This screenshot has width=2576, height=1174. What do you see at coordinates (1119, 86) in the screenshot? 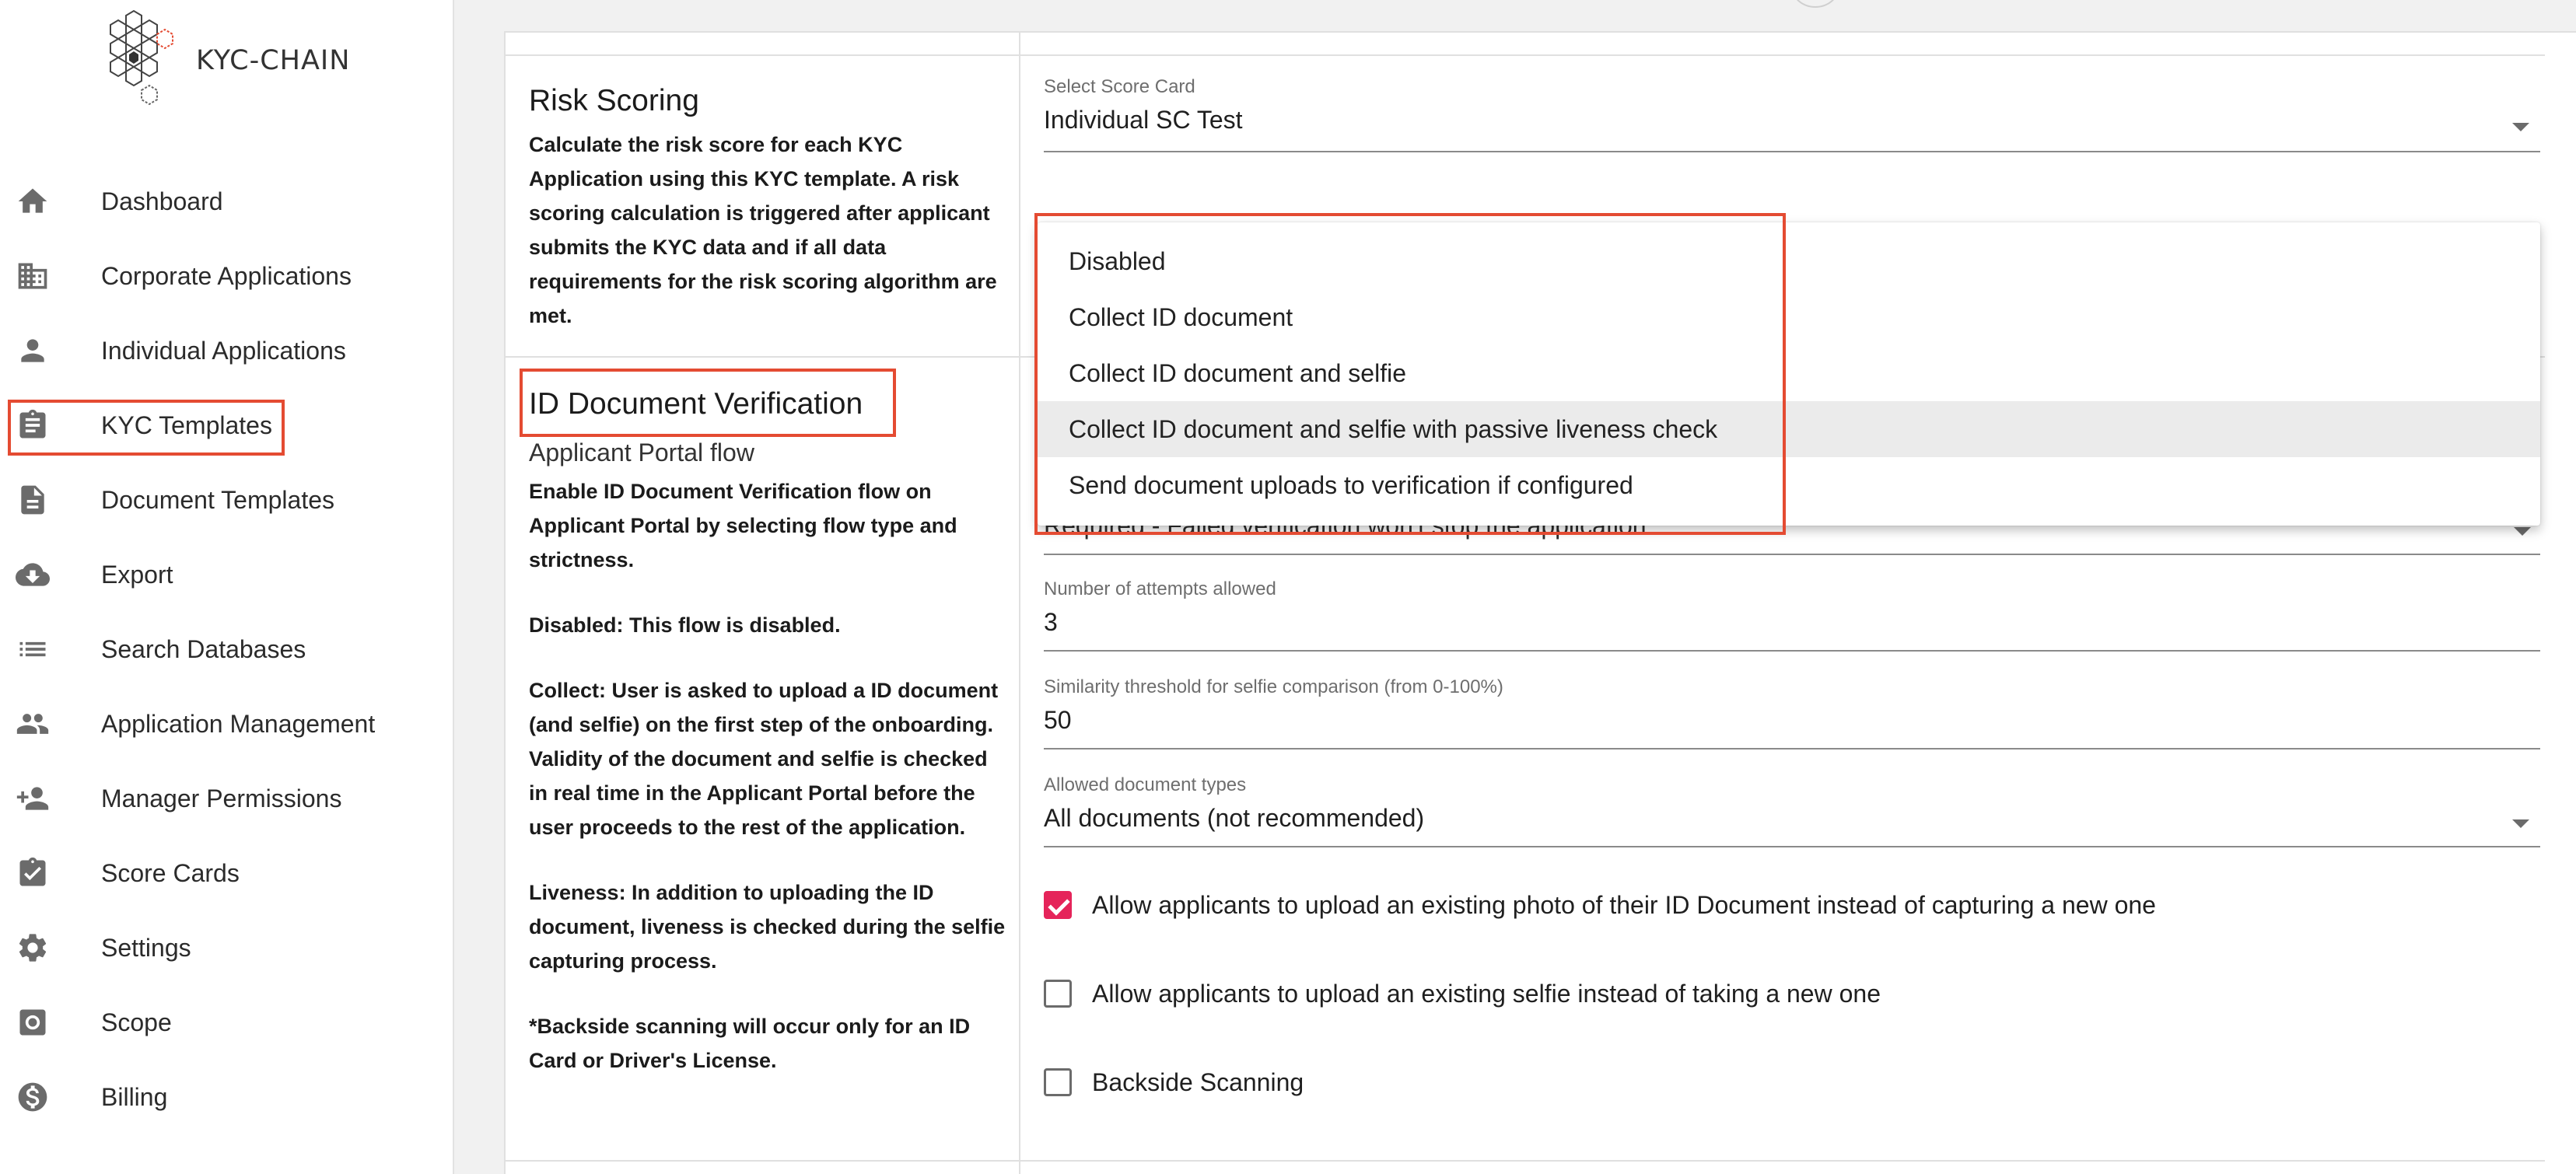
I see `score-card-label: Select Score Card` at bounding box center [1119, 86].